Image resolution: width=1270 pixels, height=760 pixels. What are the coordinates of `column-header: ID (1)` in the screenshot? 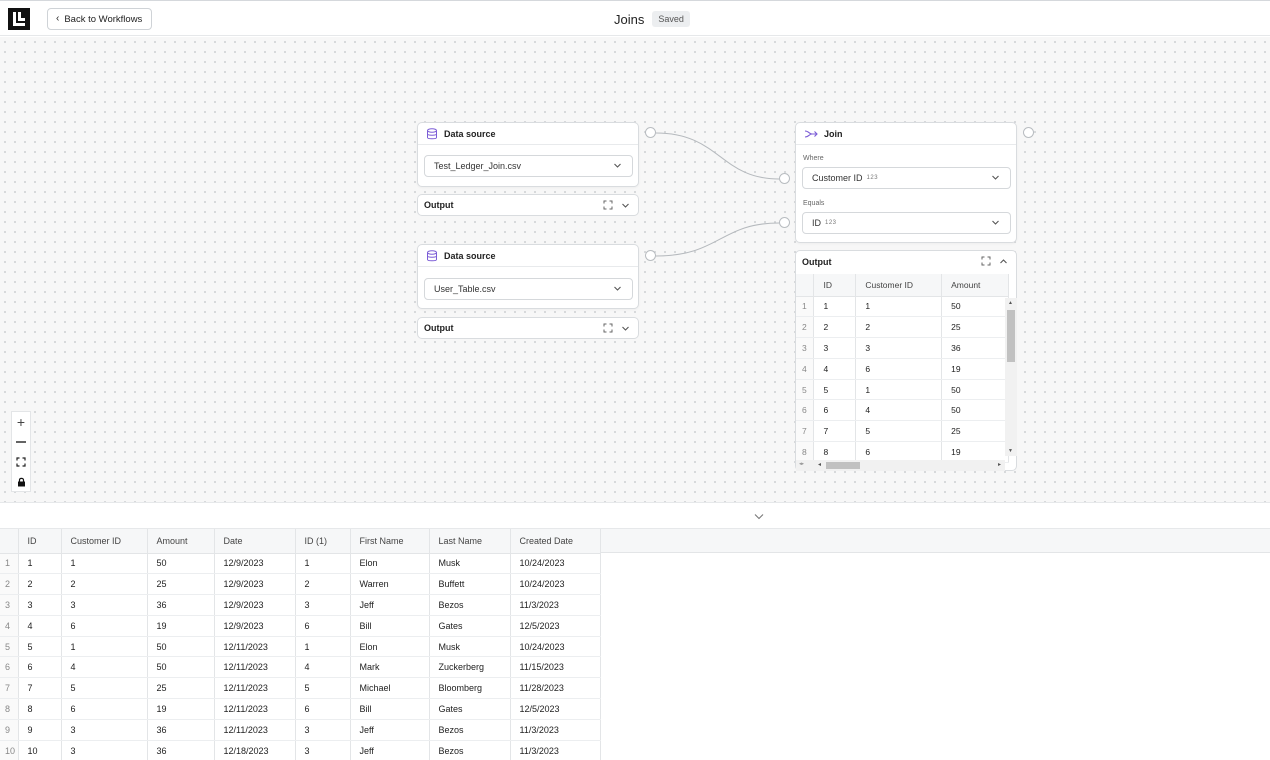 It's located at (323, 541).